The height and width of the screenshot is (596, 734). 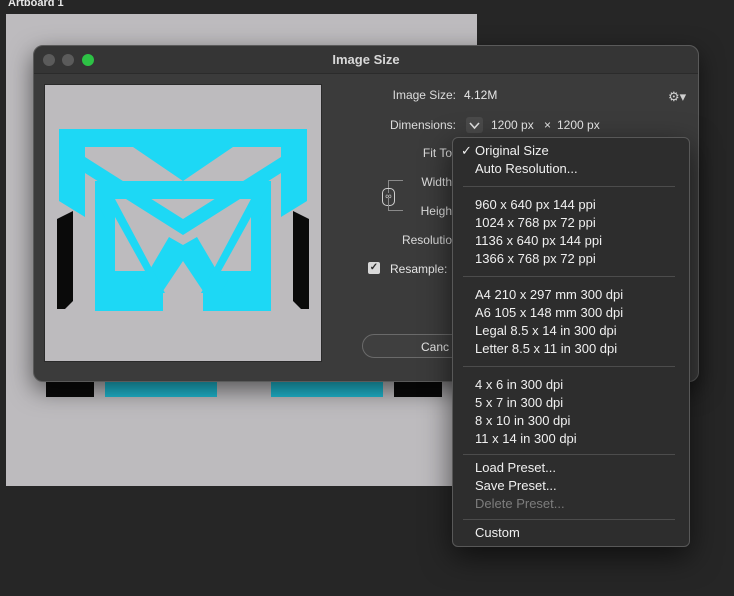 I want to click on resolution-label: Resolutio, so click(x=426, y=240).